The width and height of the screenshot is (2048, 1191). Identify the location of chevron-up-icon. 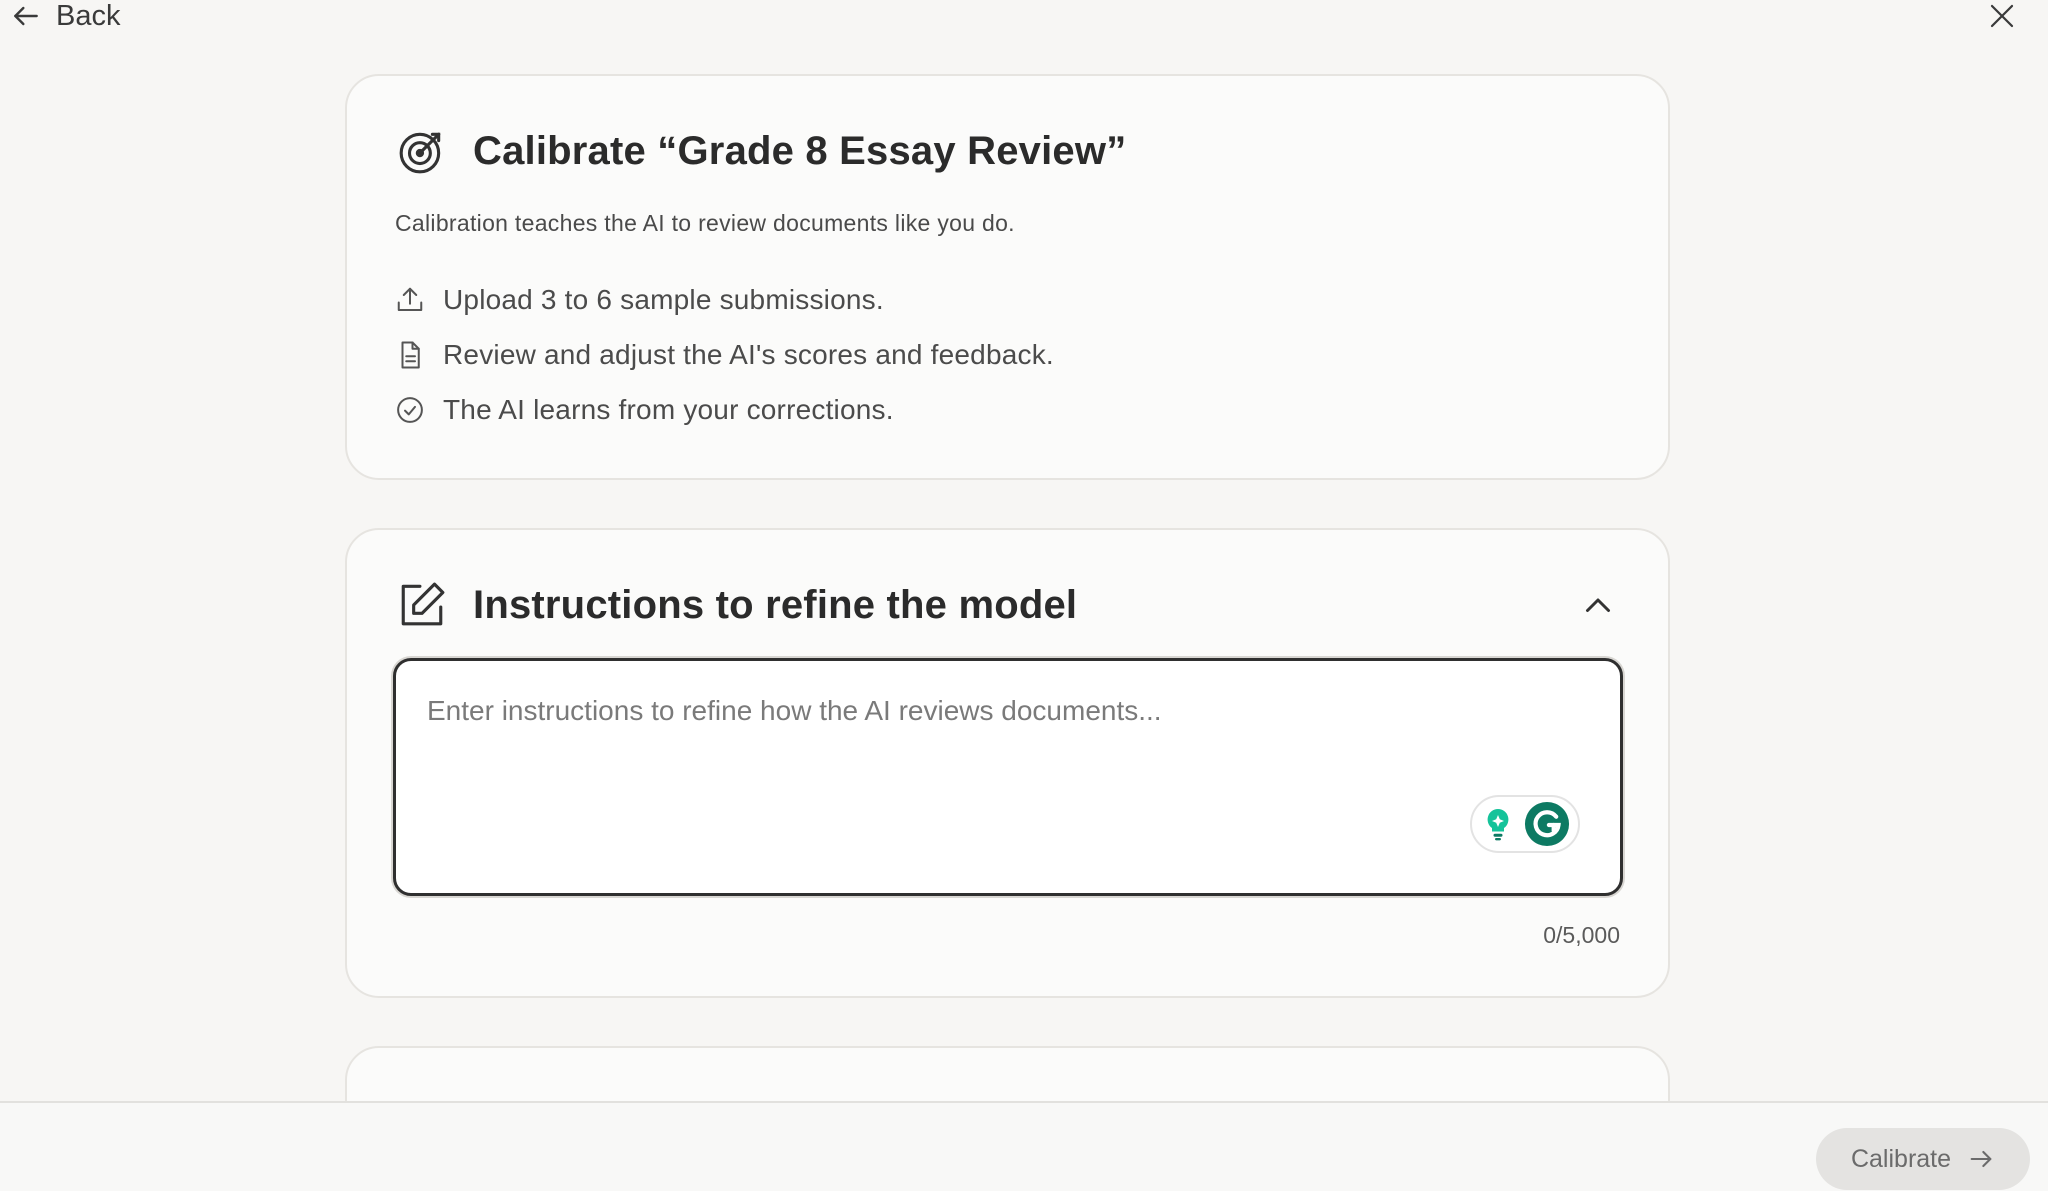
(1598, 605).